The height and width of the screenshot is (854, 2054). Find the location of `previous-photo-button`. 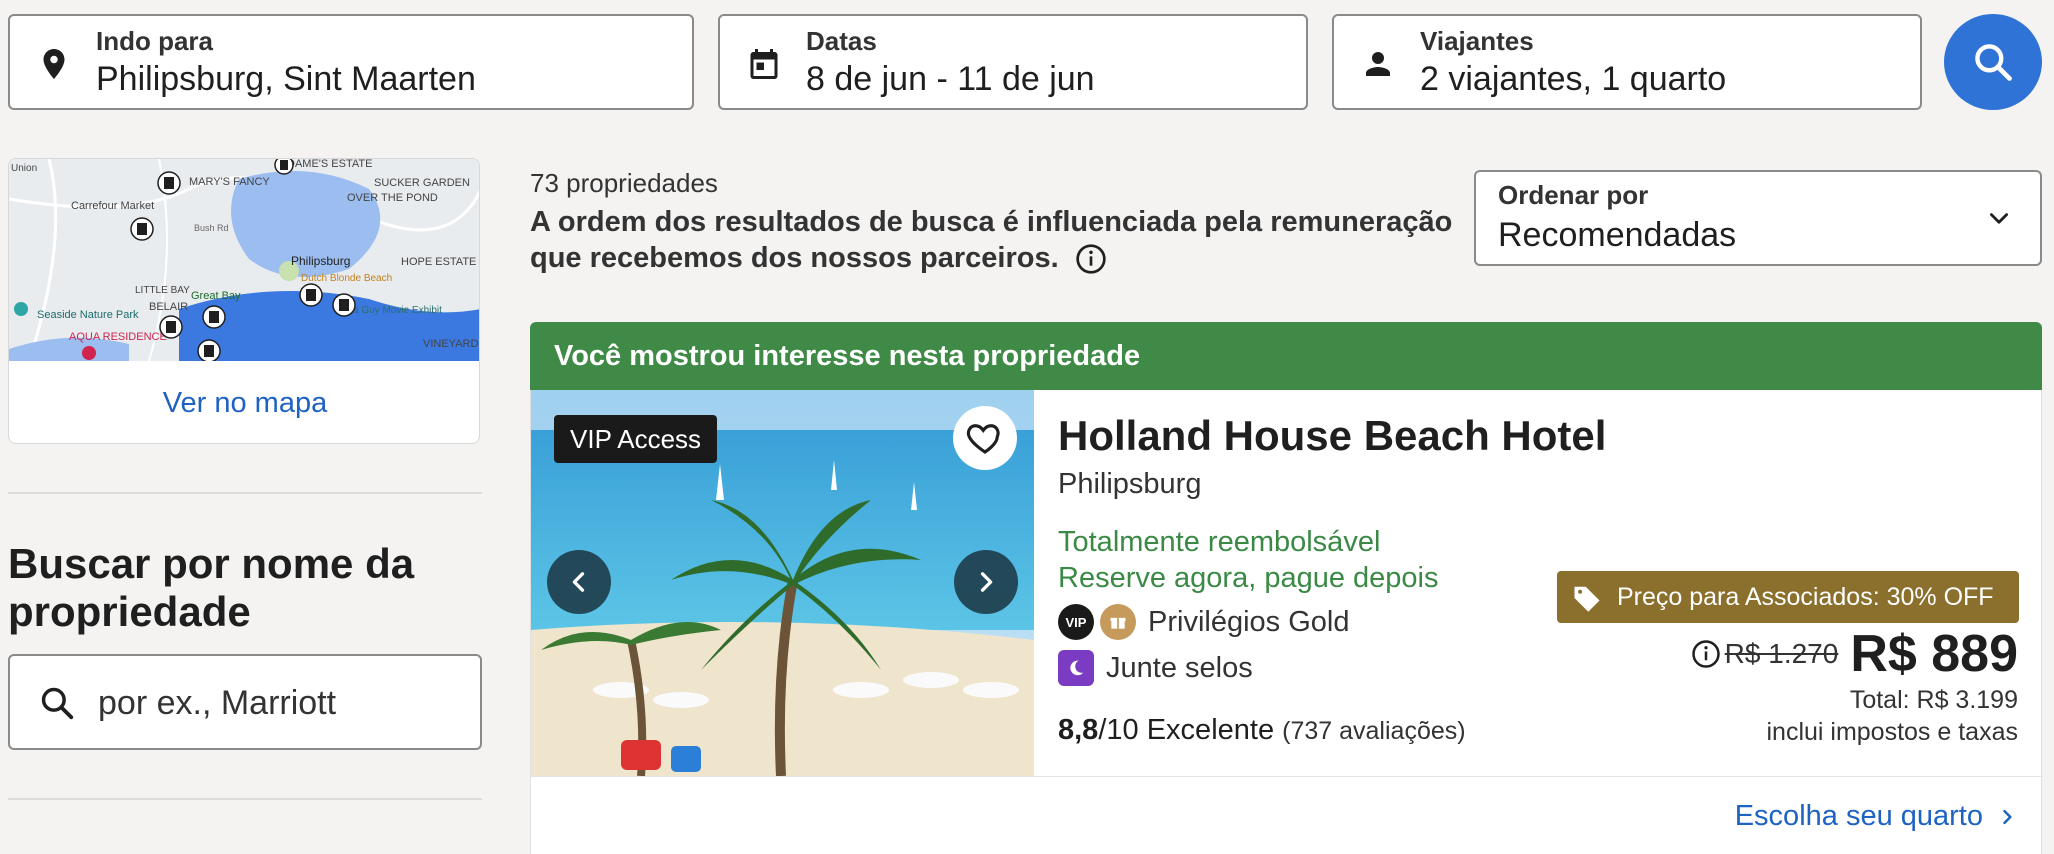

previous-photo-button is located at coordinates (579, 582).